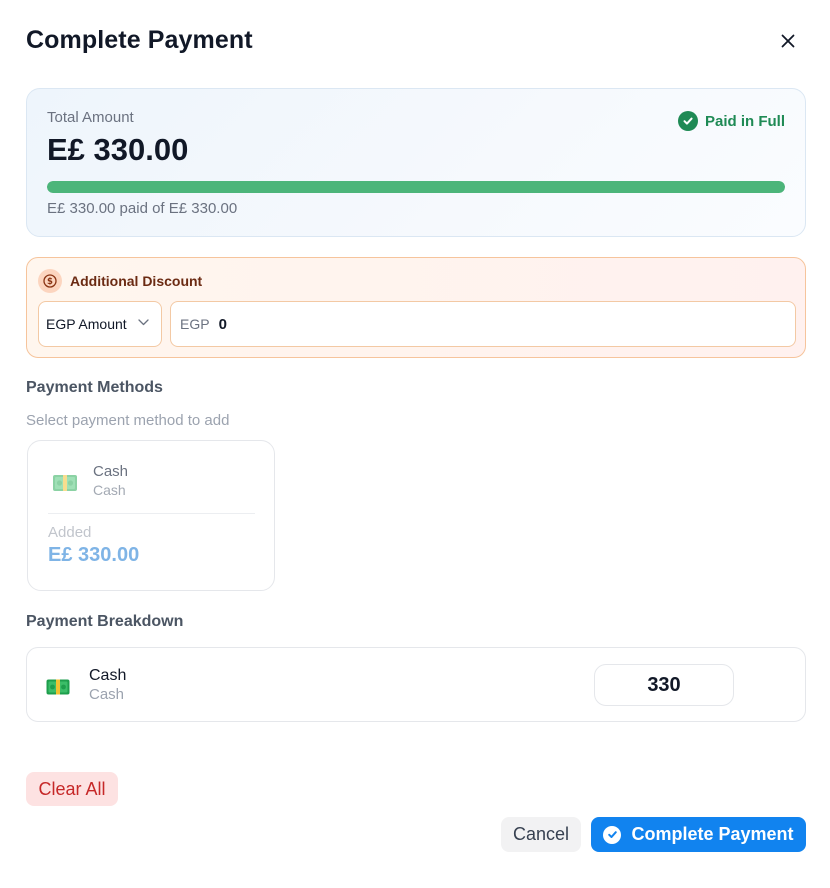  Describe the element at coordinates (142, 208) in the screenshot. I see `payment-progress-text: E£ 330.00 paid of E£ 330.00` at that location.